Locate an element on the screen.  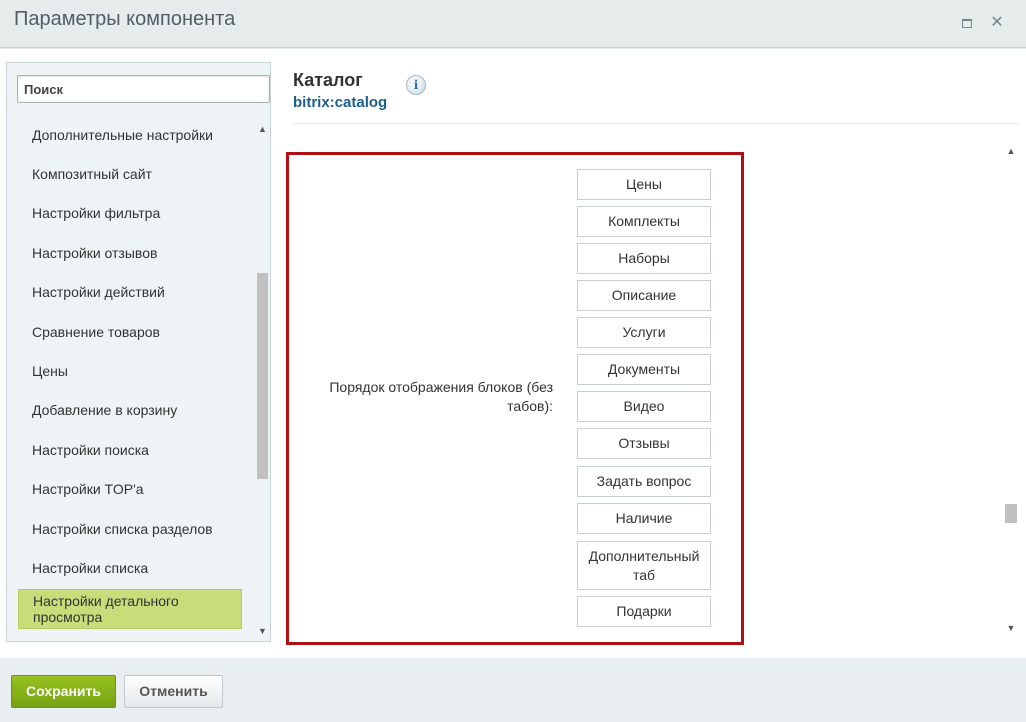
sidebar-item-detail-view-settings: Настройки детального просмотра is located at coordinates (130, 609).